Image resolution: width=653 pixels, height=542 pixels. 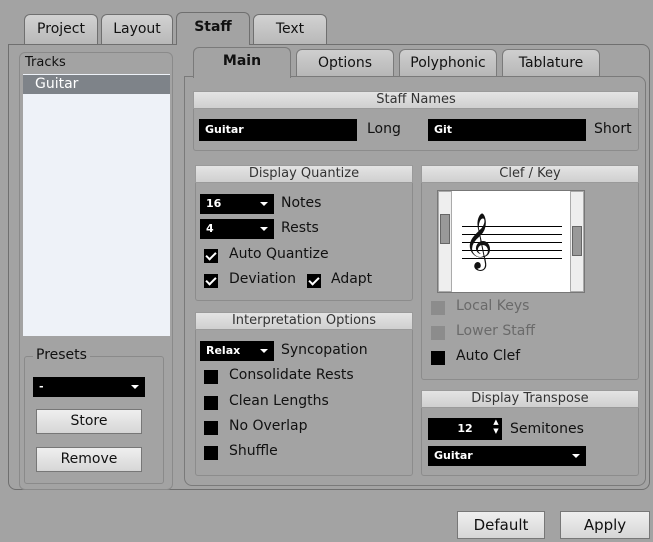 I want to click on semitones-stepper: ▲ ▼, so click(x=496, y=429).